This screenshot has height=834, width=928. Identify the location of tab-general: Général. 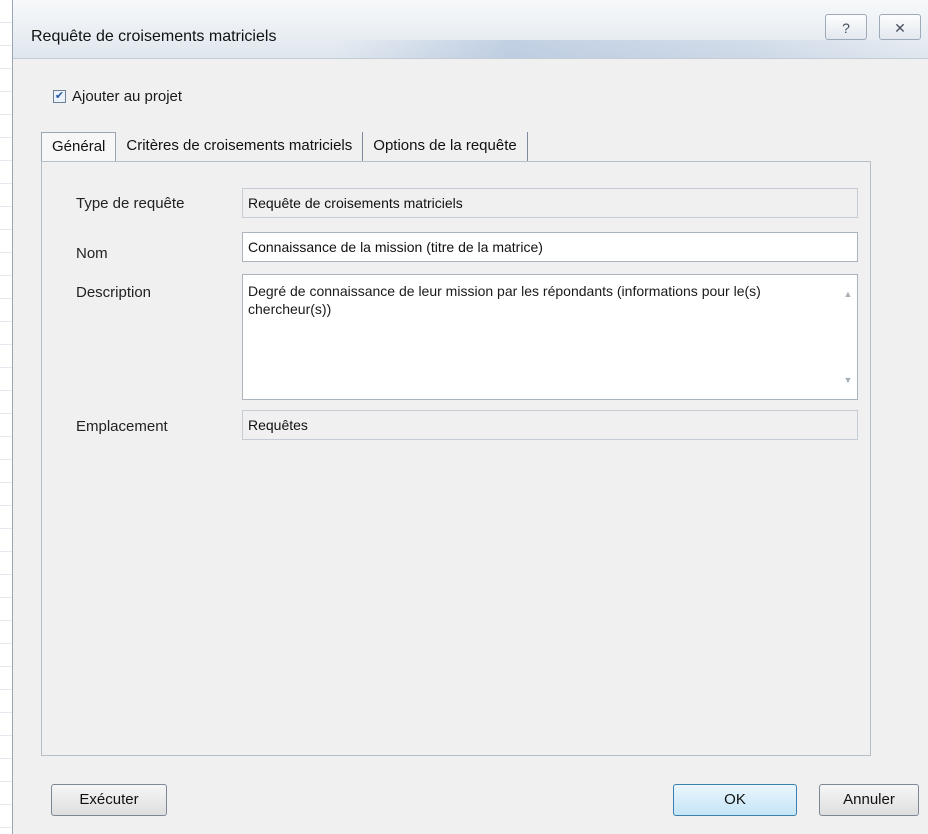
(79, 147).